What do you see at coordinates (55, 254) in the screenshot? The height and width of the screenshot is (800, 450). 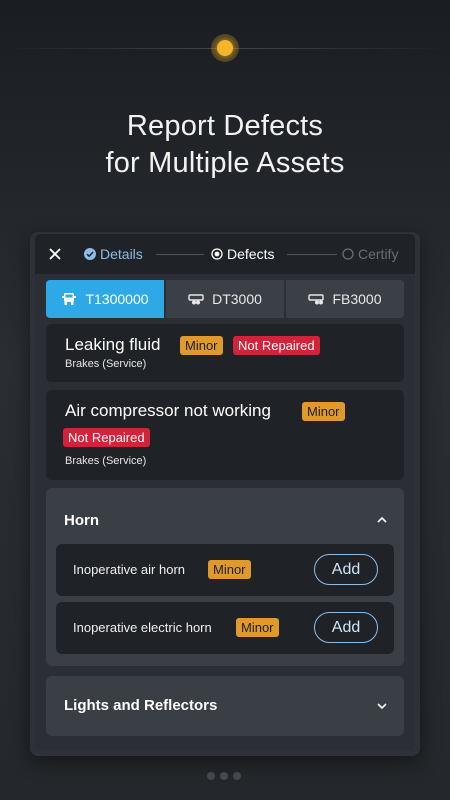 I see `close-icon` at bounding box center [55, 254].